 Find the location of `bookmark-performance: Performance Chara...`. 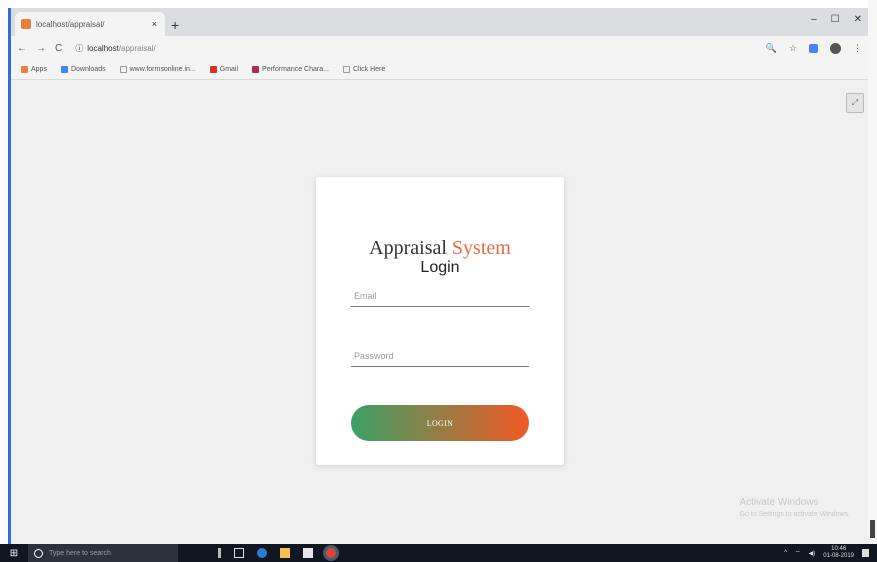

bookmark-performance: Performance Chara... is located at coordinates (290, 69).